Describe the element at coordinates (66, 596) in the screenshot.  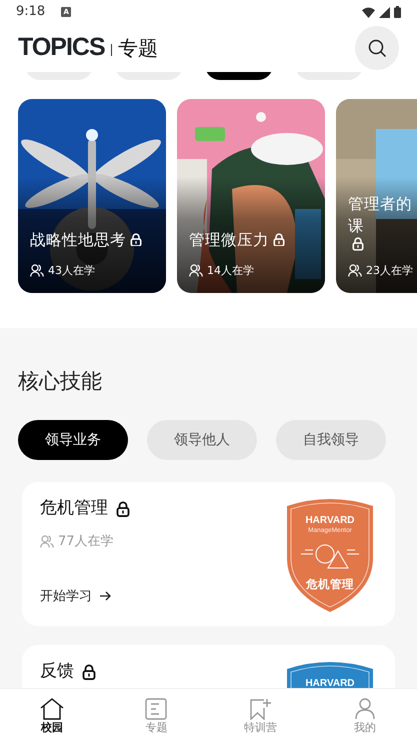
I see `start-link: 开始学习` at that location.